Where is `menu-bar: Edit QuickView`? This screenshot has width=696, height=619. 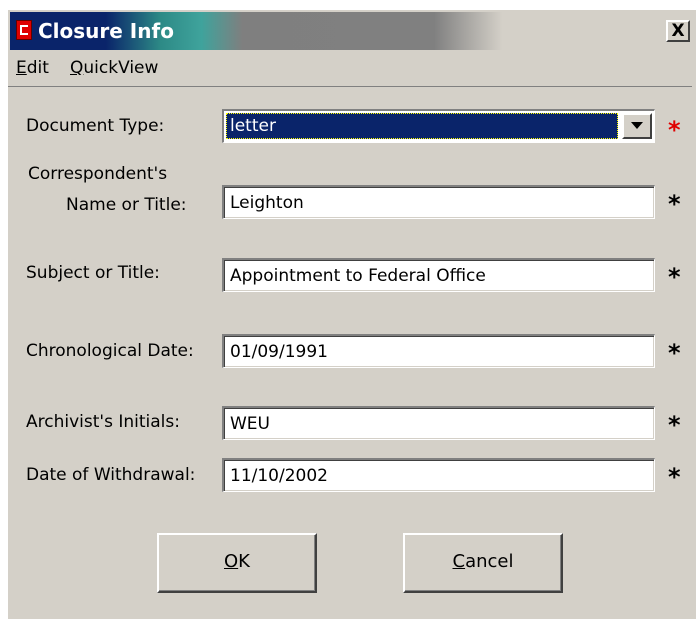 menu-bar: Edit QuickView is located at coordinates (350, 70).